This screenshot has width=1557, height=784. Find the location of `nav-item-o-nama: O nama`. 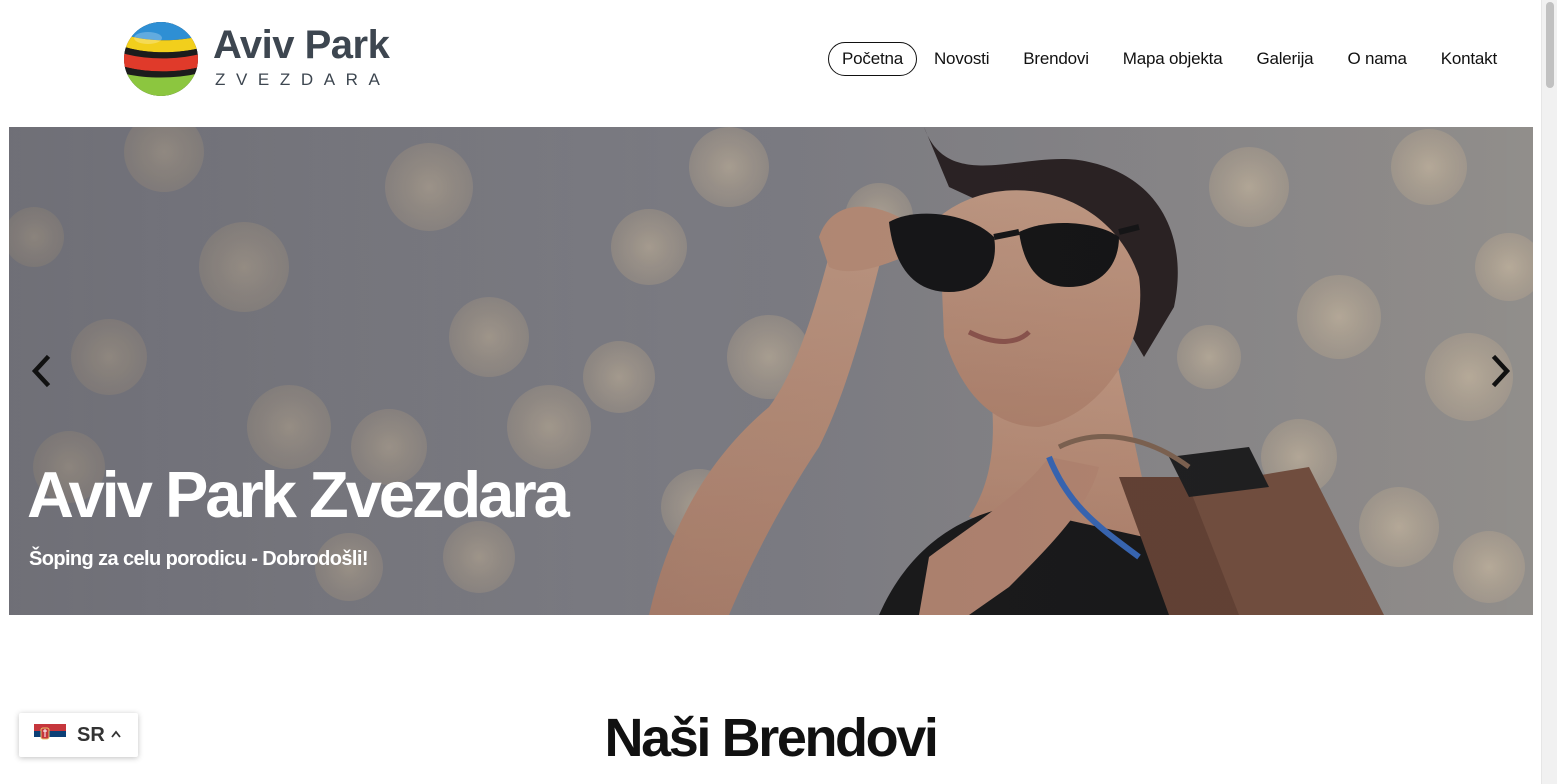

nav-item-o-nama: O nama is located at coordinates (1376, 59).